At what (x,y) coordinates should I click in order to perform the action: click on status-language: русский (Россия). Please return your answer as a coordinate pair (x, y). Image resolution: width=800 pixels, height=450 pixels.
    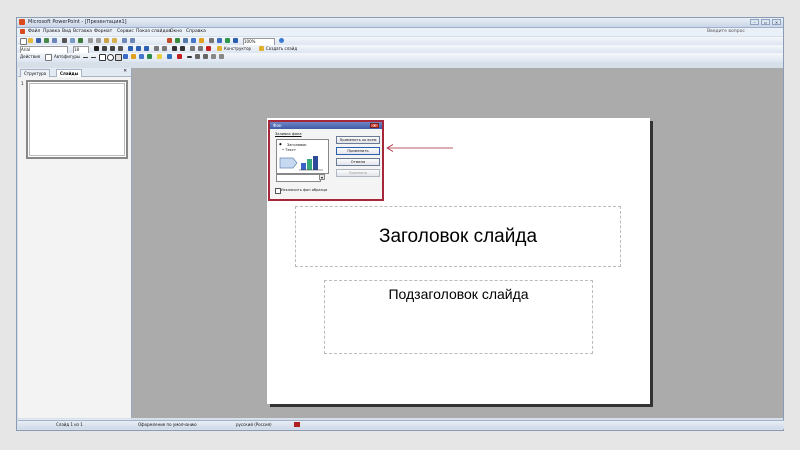
    Looking at the image, I should click on (254, 424).